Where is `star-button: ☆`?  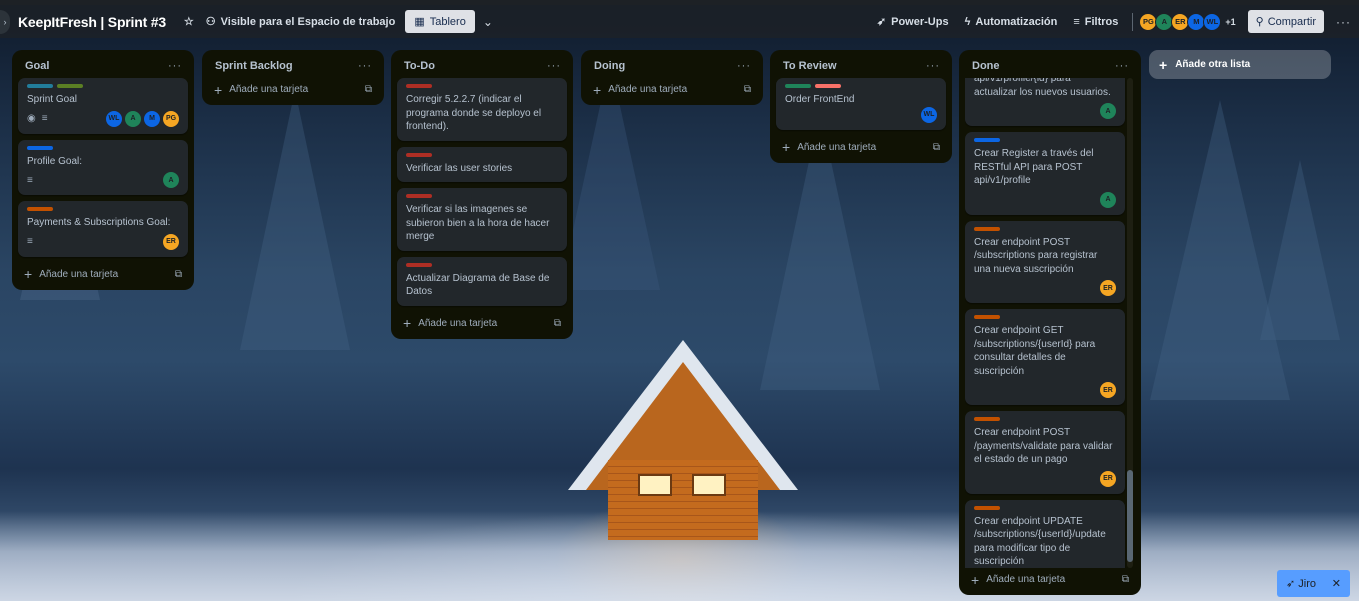 star-button: ☆ is located at coordinates (189, 21).